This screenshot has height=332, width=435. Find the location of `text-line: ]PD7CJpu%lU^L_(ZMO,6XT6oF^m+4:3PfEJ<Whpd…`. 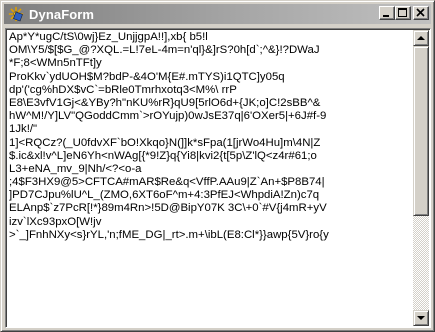

text-line: ]PD7CJpu%lU^L_(ZMO,6XT6oF^m+4:3PfEJ<Whpd… is located at coordinates (164, 195).